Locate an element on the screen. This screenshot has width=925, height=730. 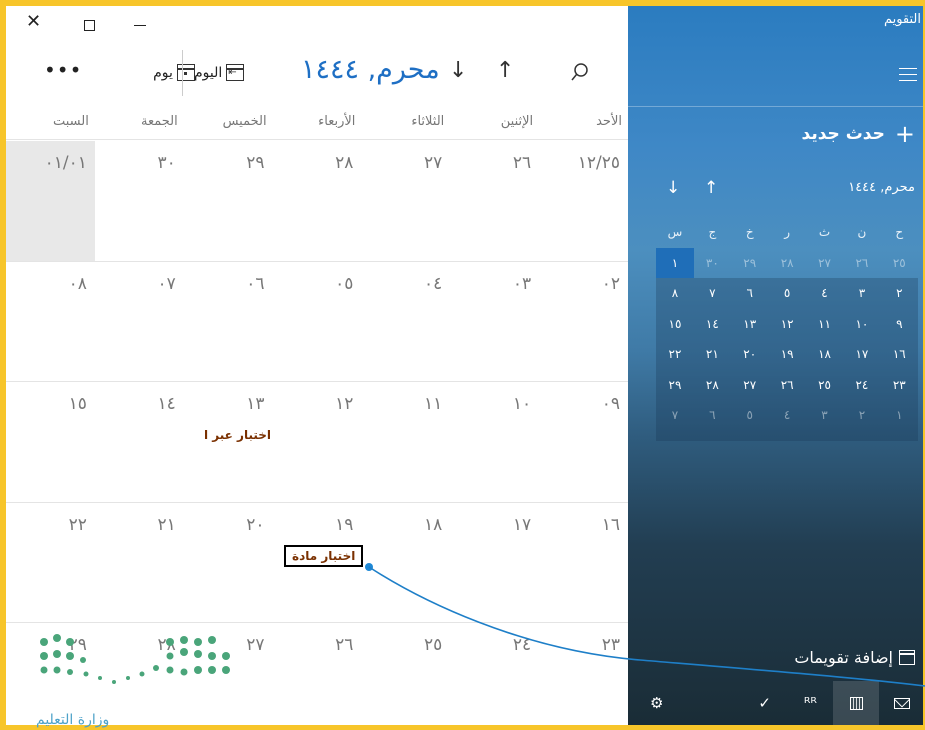
add-calendars-button: إضافة تقويمات is located at coordinates (854, 657).